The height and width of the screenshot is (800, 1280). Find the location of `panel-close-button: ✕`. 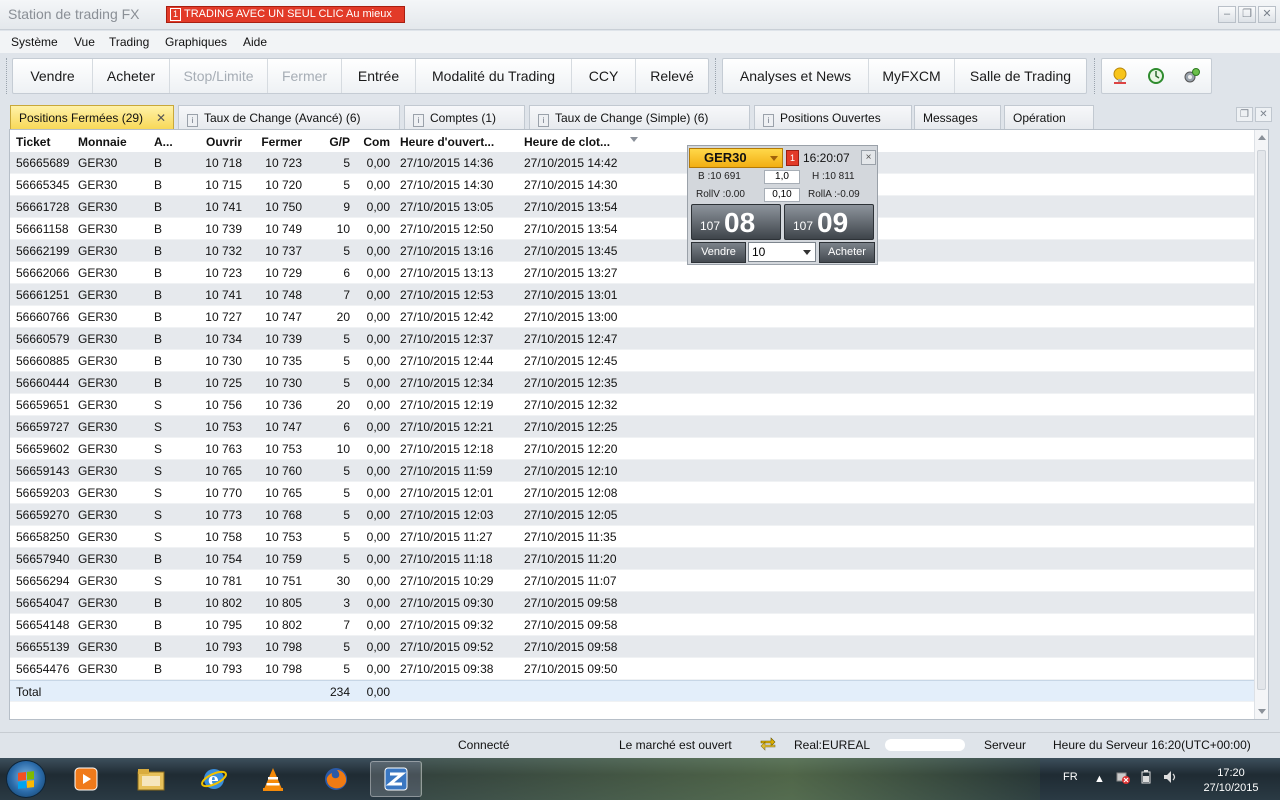

panel-close-button: ✕ is located at coordinates (1263, 114).